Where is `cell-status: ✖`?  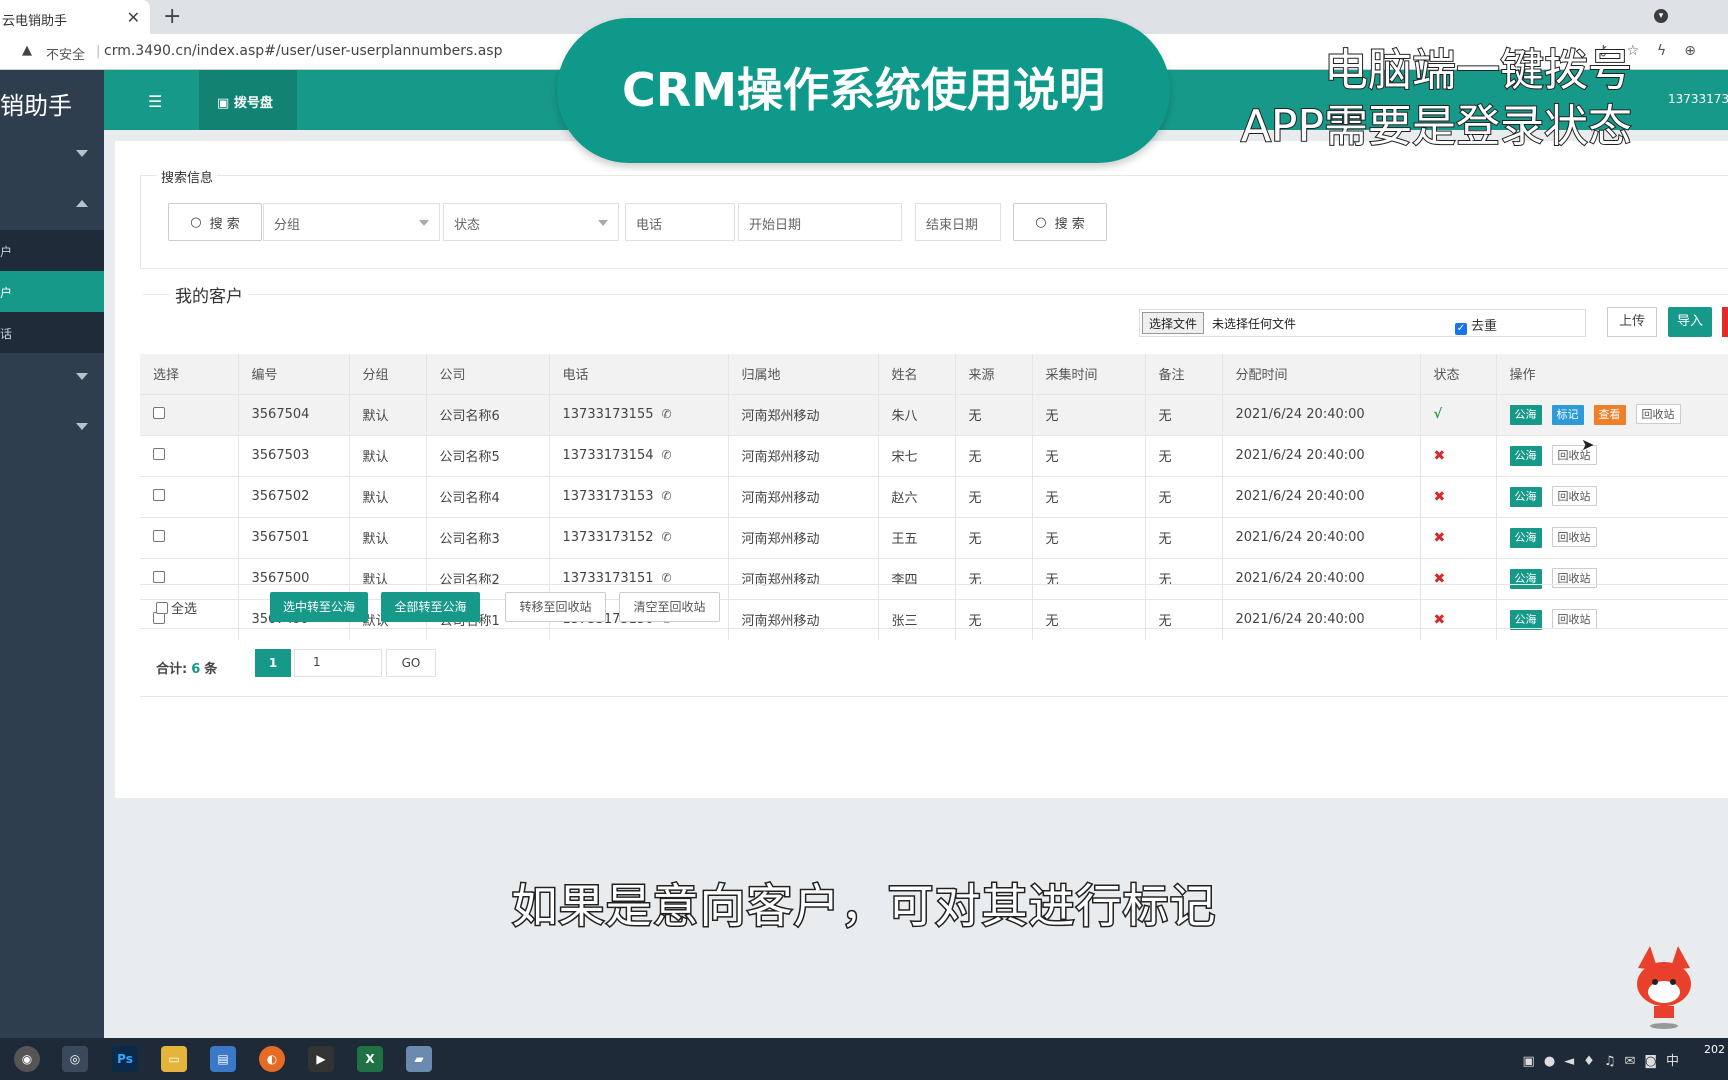 cell-status: ✖ is located at coordinates (1458, 455).